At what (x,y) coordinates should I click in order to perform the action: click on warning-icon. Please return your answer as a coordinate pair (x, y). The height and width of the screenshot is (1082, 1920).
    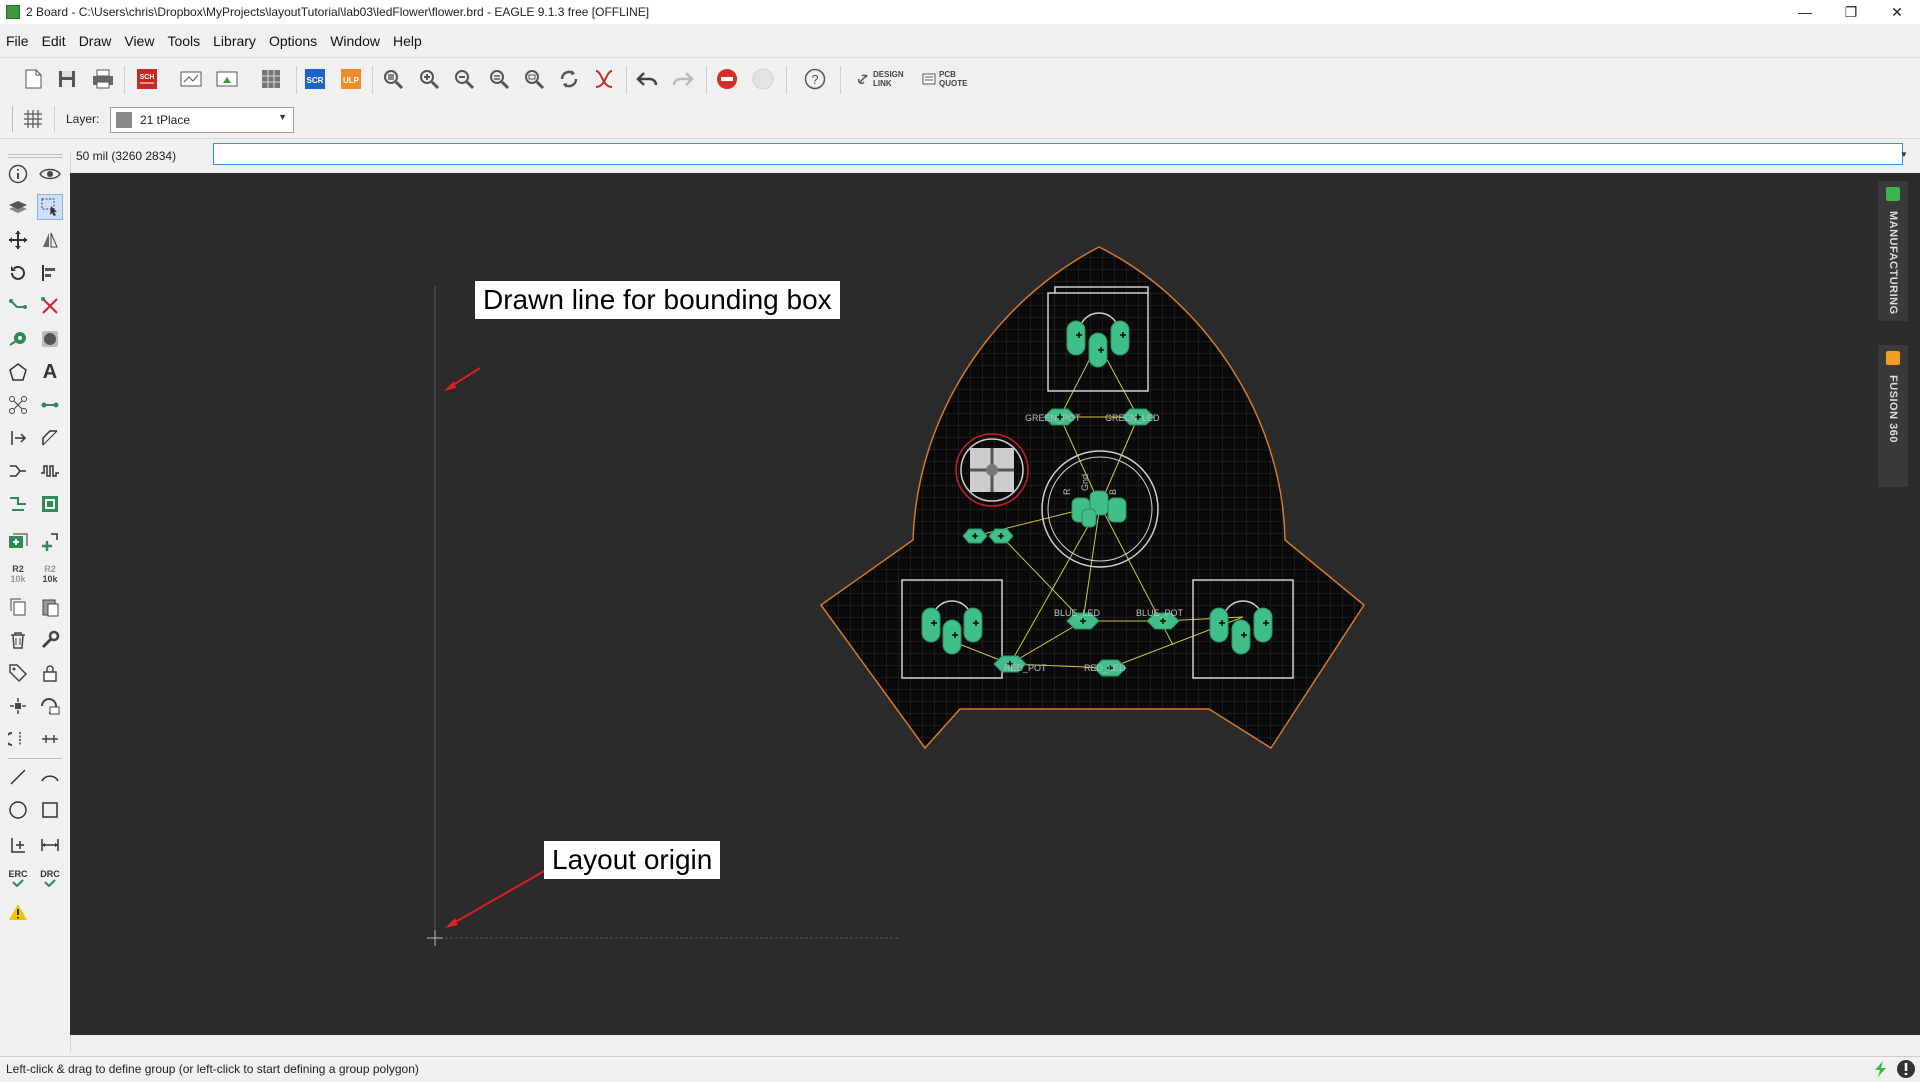
    Looking at the image, I should click on (18, 912).